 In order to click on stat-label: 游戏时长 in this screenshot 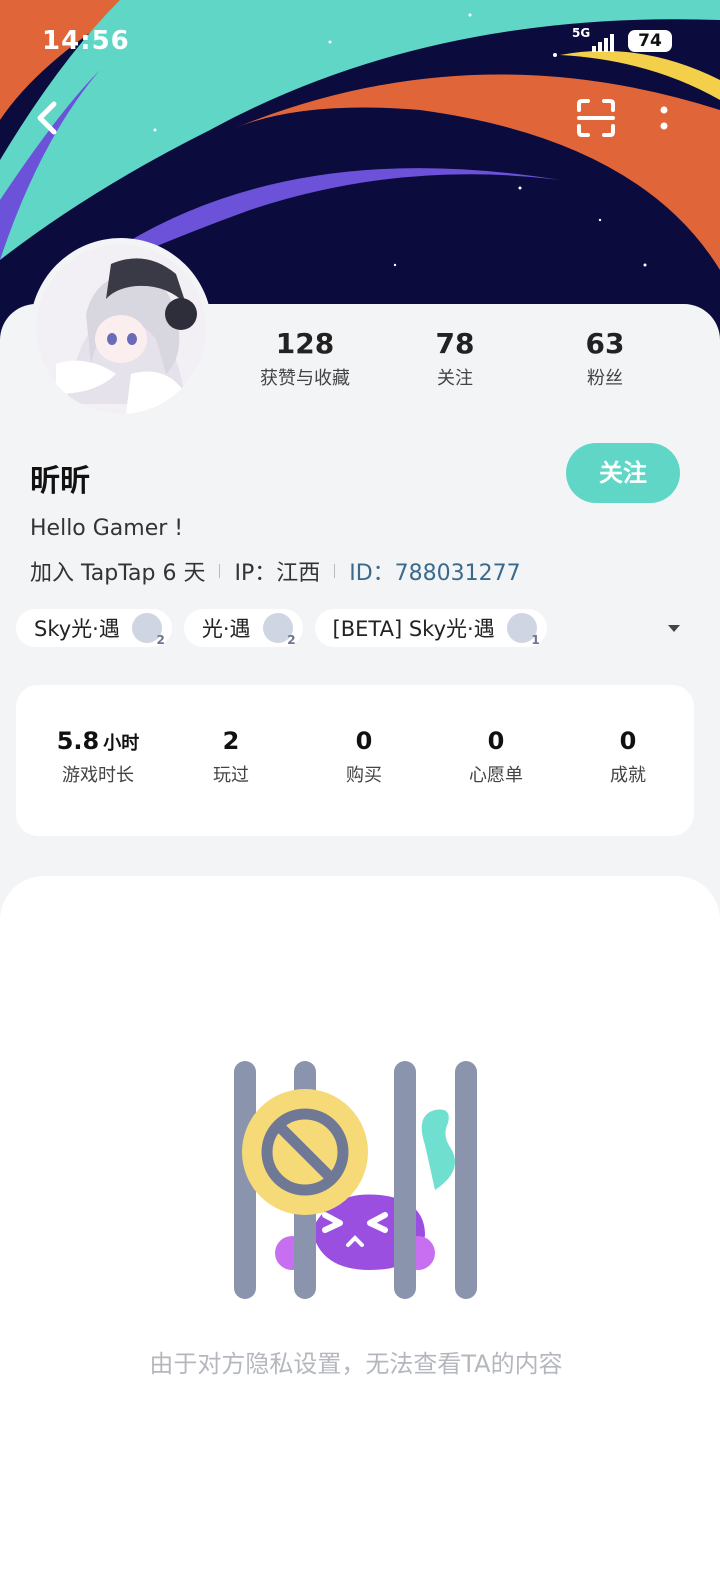, I will do `click(98, 775)`.